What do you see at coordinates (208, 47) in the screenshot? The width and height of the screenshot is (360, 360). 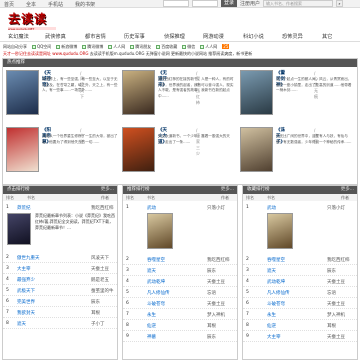 I see `share-renren2: 人人网` at bounding box center [208, 47].